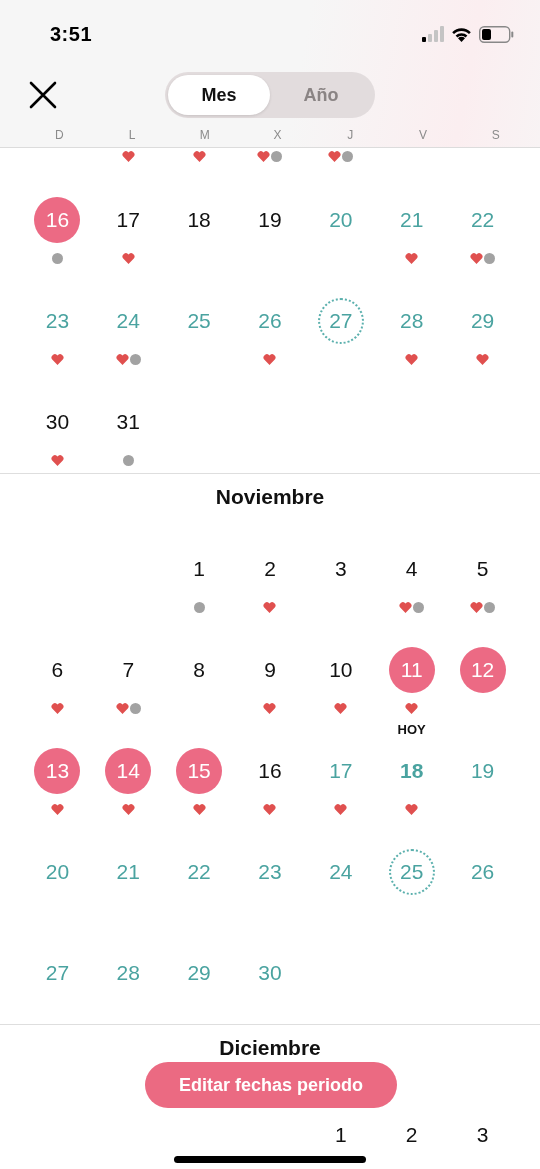 The height and width of the screenshot is (1169, 540). Describe the element at coordinates (411, 569) in the screenshot. I see `calendar-day: 4` at that location.